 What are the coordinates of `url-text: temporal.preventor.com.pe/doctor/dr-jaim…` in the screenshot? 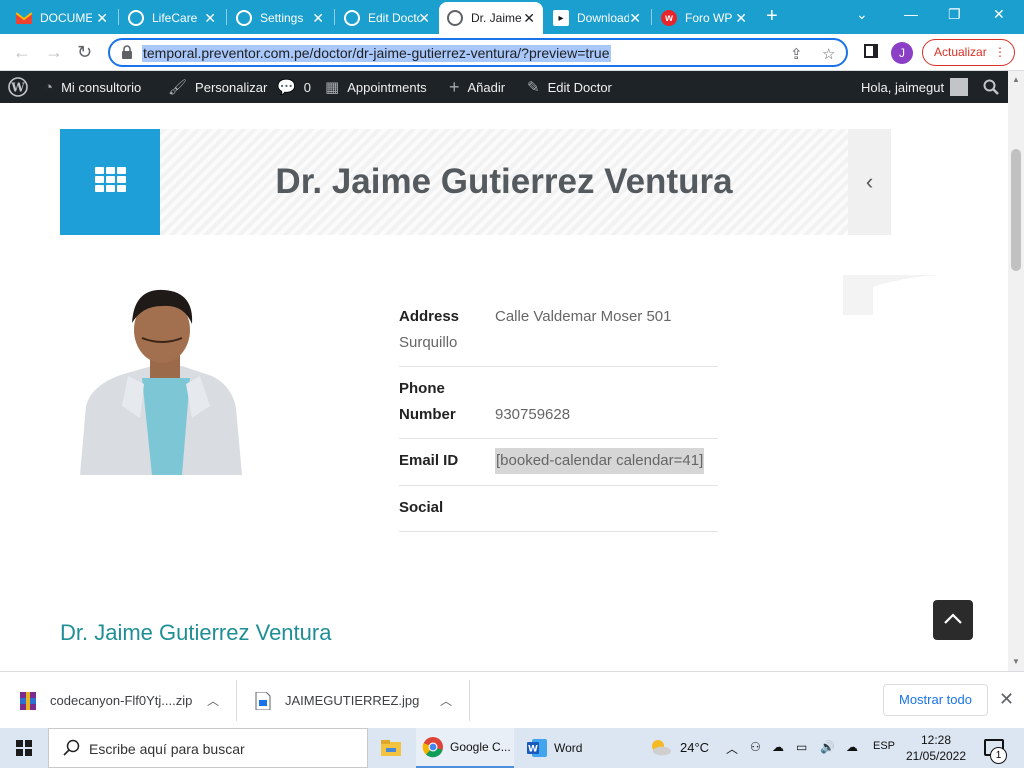 It's located at (376, 53).